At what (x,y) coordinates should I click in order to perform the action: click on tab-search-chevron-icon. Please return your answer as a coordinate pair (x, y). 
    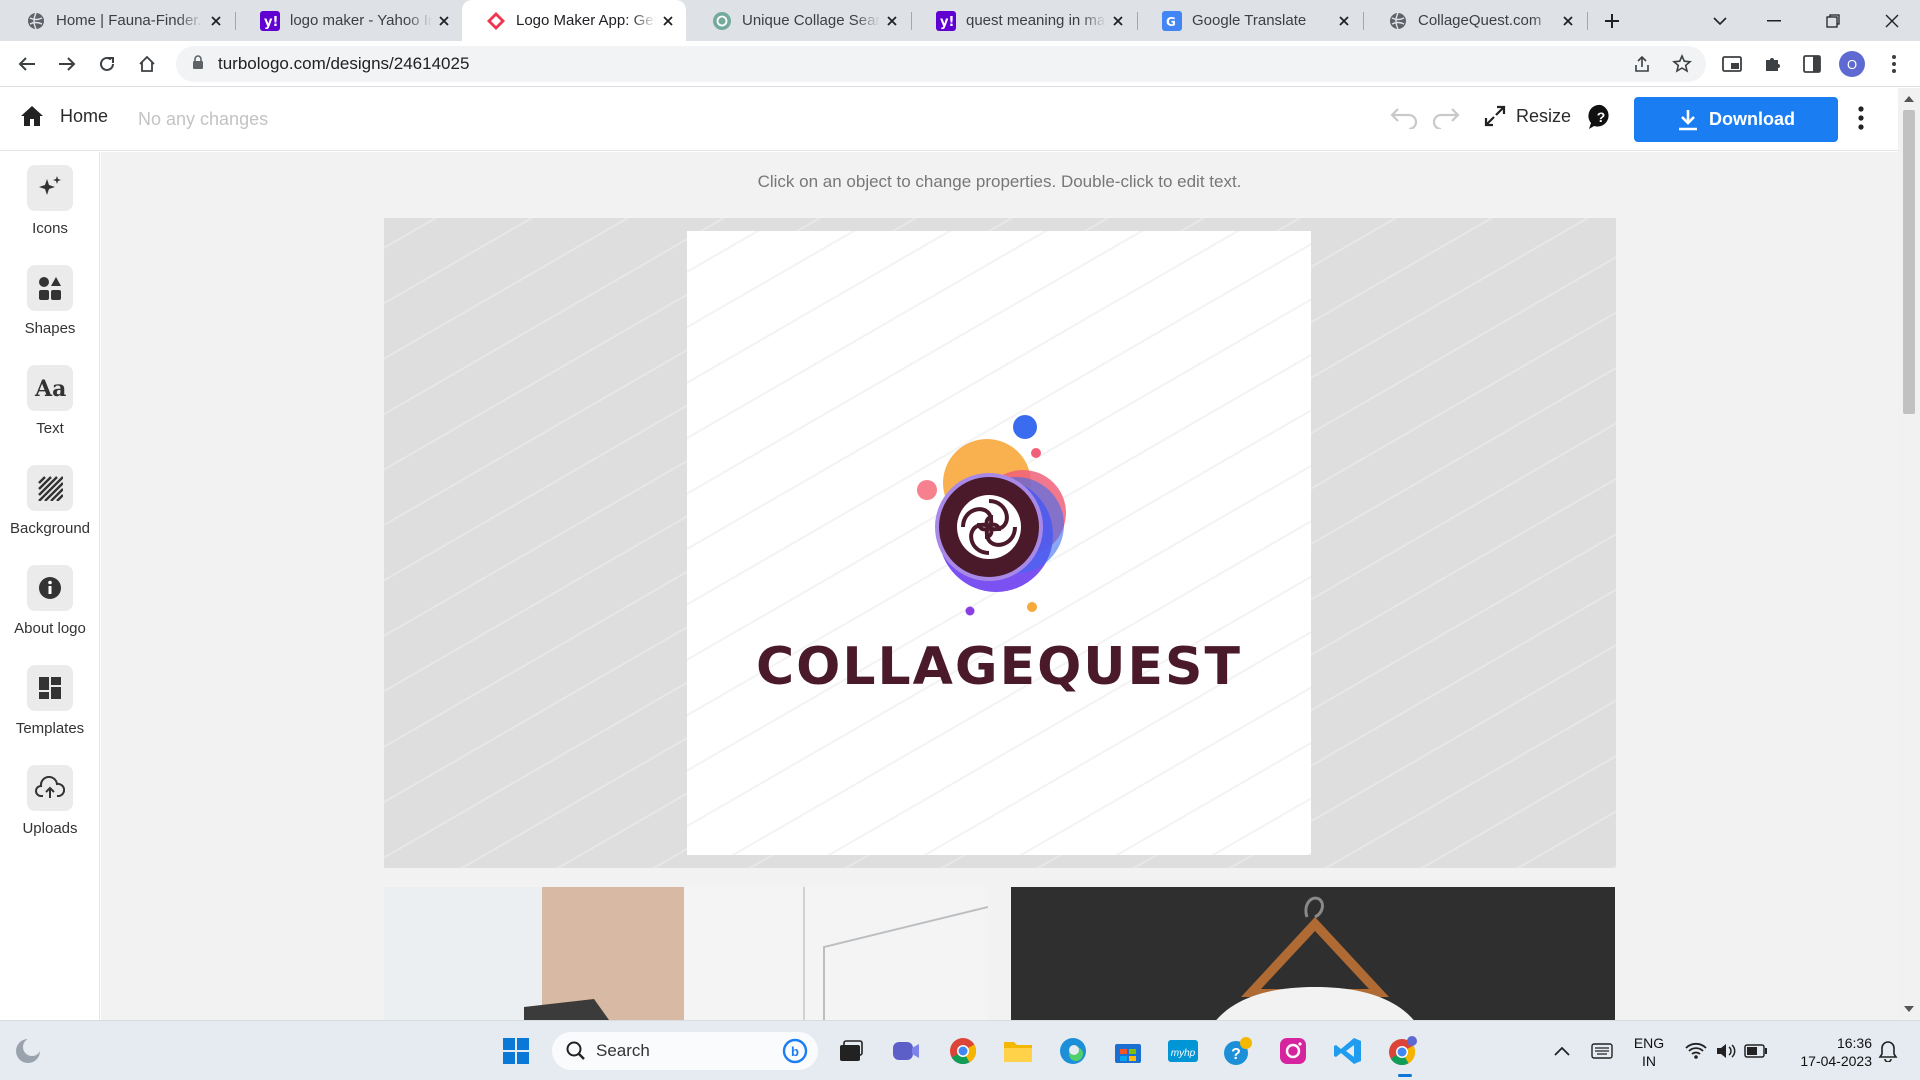
    Looking at the image, I should click on (1720, 20).